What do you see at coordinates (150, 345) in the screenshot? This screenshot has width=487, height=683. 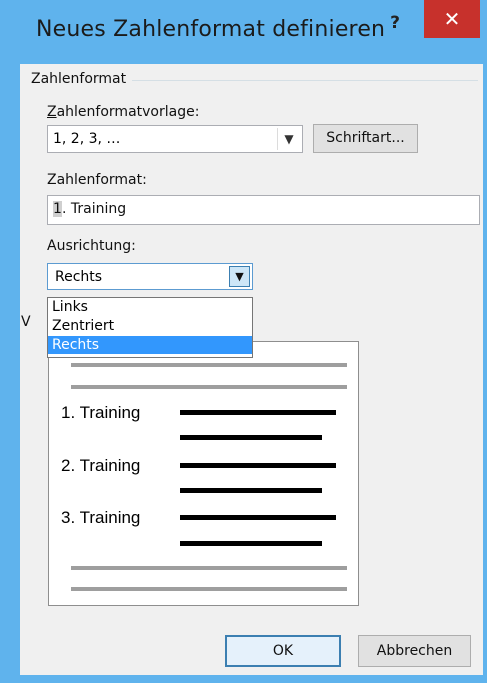 I see `option-rechts: Rechts` at bounding box center [150, 345].